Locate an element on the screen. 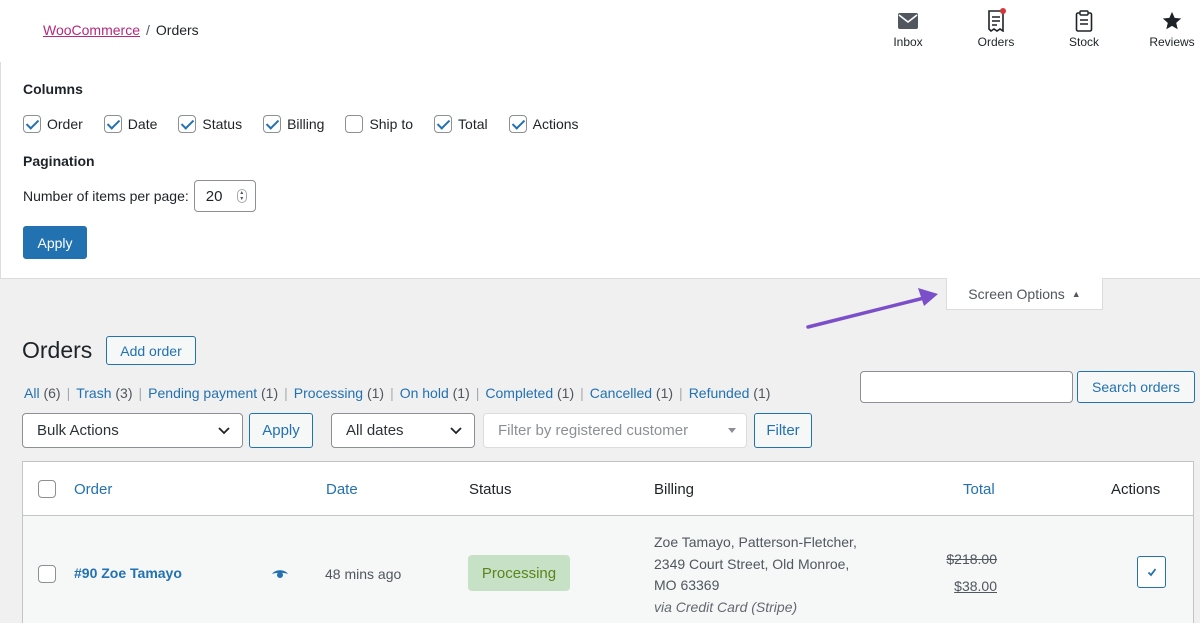  view-pending-payment: Pending payment (1) is located at coordinates (213, 393).